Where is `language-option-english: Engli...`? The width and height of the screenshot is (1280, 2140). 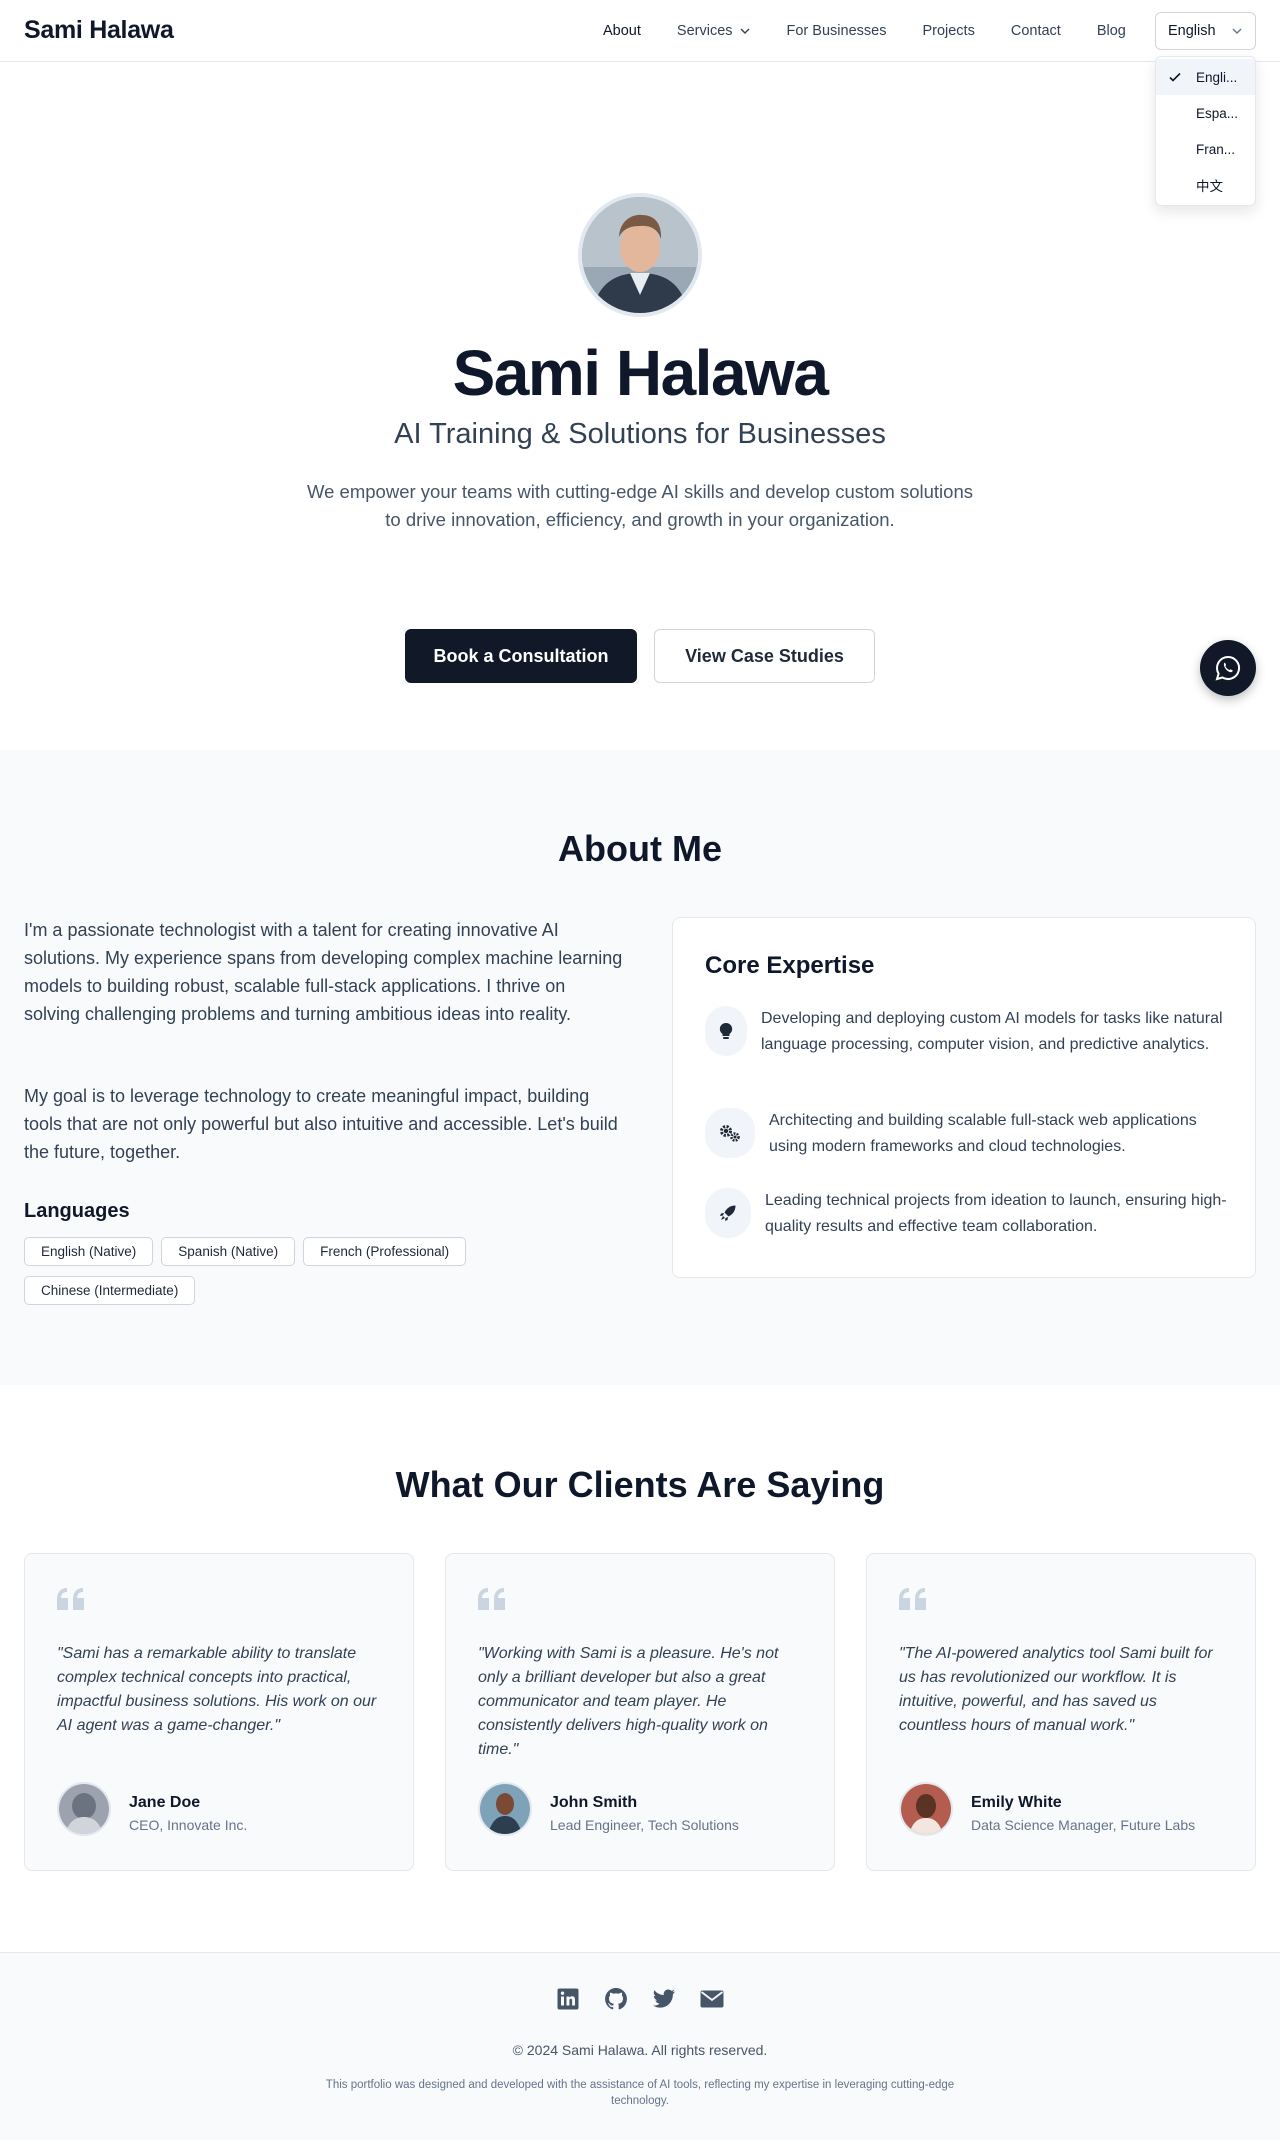
language-option-english: Engli... is located at coordinates (1205, 77).